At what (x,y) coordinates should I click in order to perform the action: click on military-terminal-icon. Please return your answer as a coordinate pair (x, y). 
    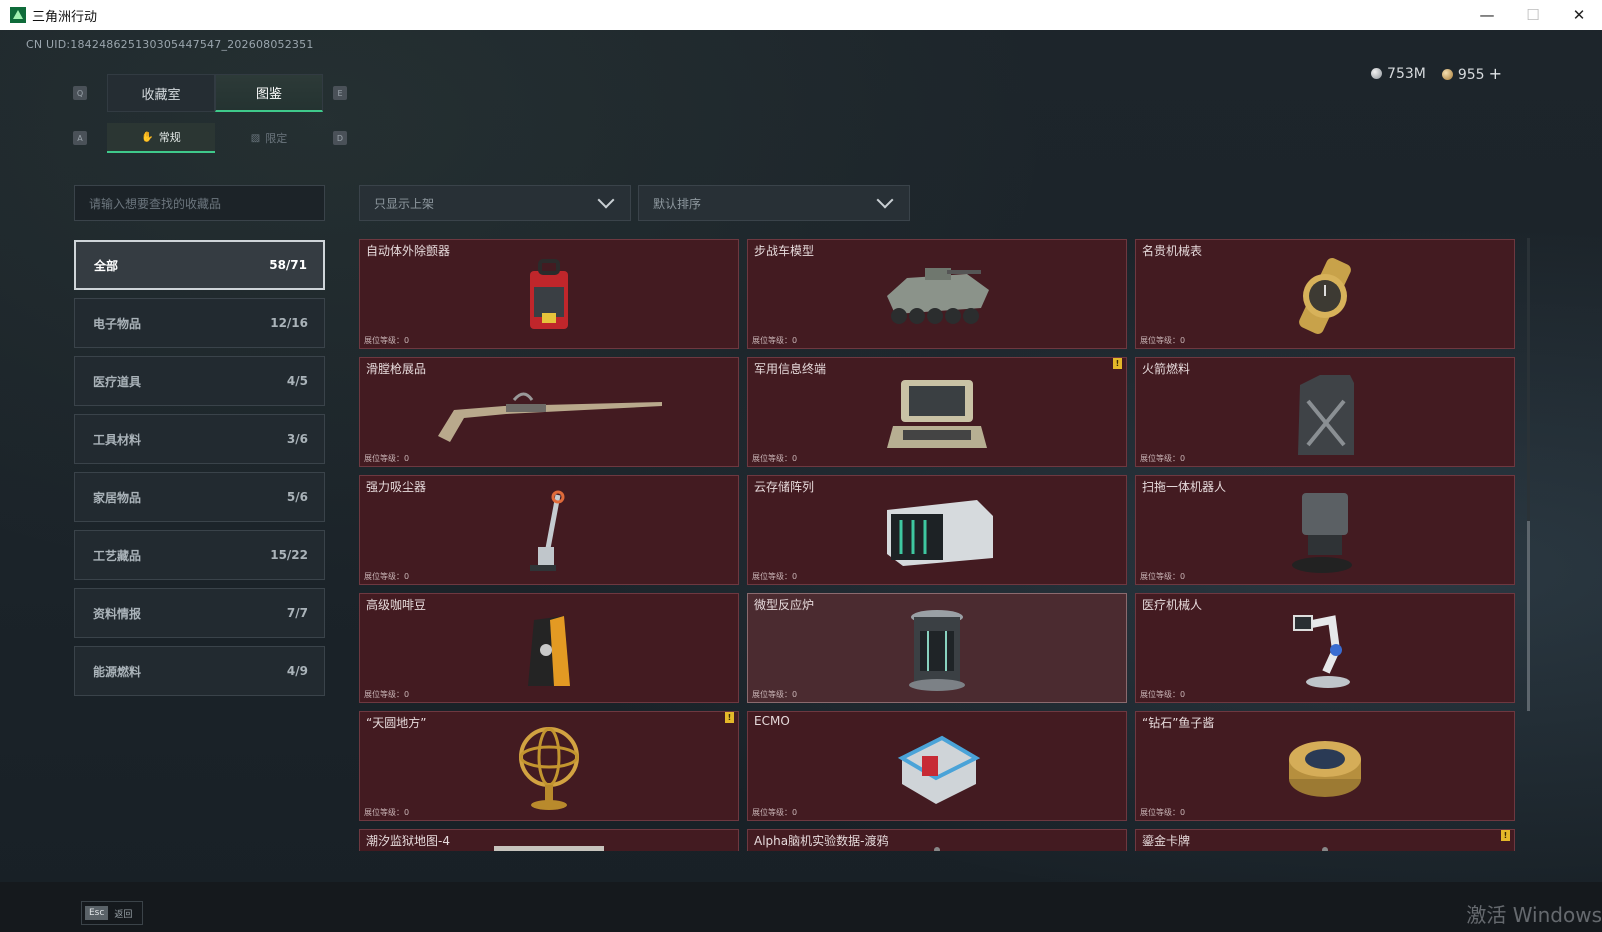
    Looking at the image, I should click on (937, 414).